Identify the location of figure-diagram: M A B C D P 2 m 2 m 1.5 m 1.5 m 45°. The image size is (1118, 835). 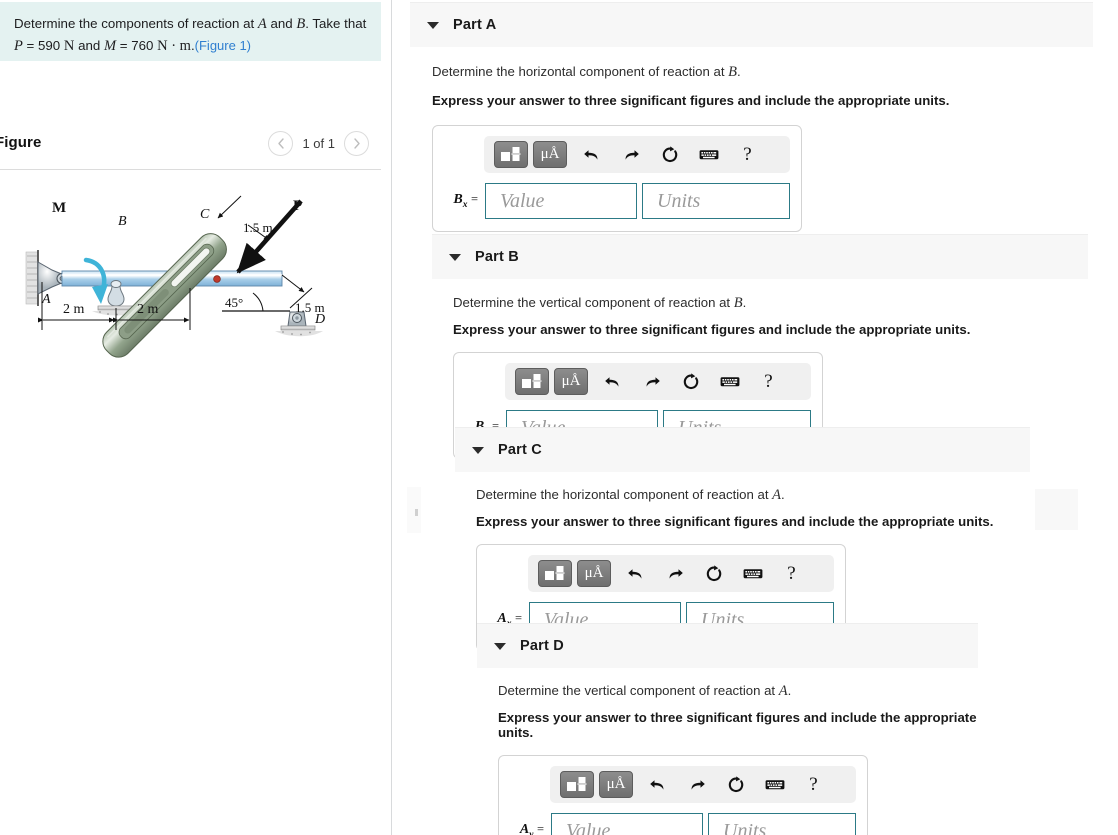
(195, 295).